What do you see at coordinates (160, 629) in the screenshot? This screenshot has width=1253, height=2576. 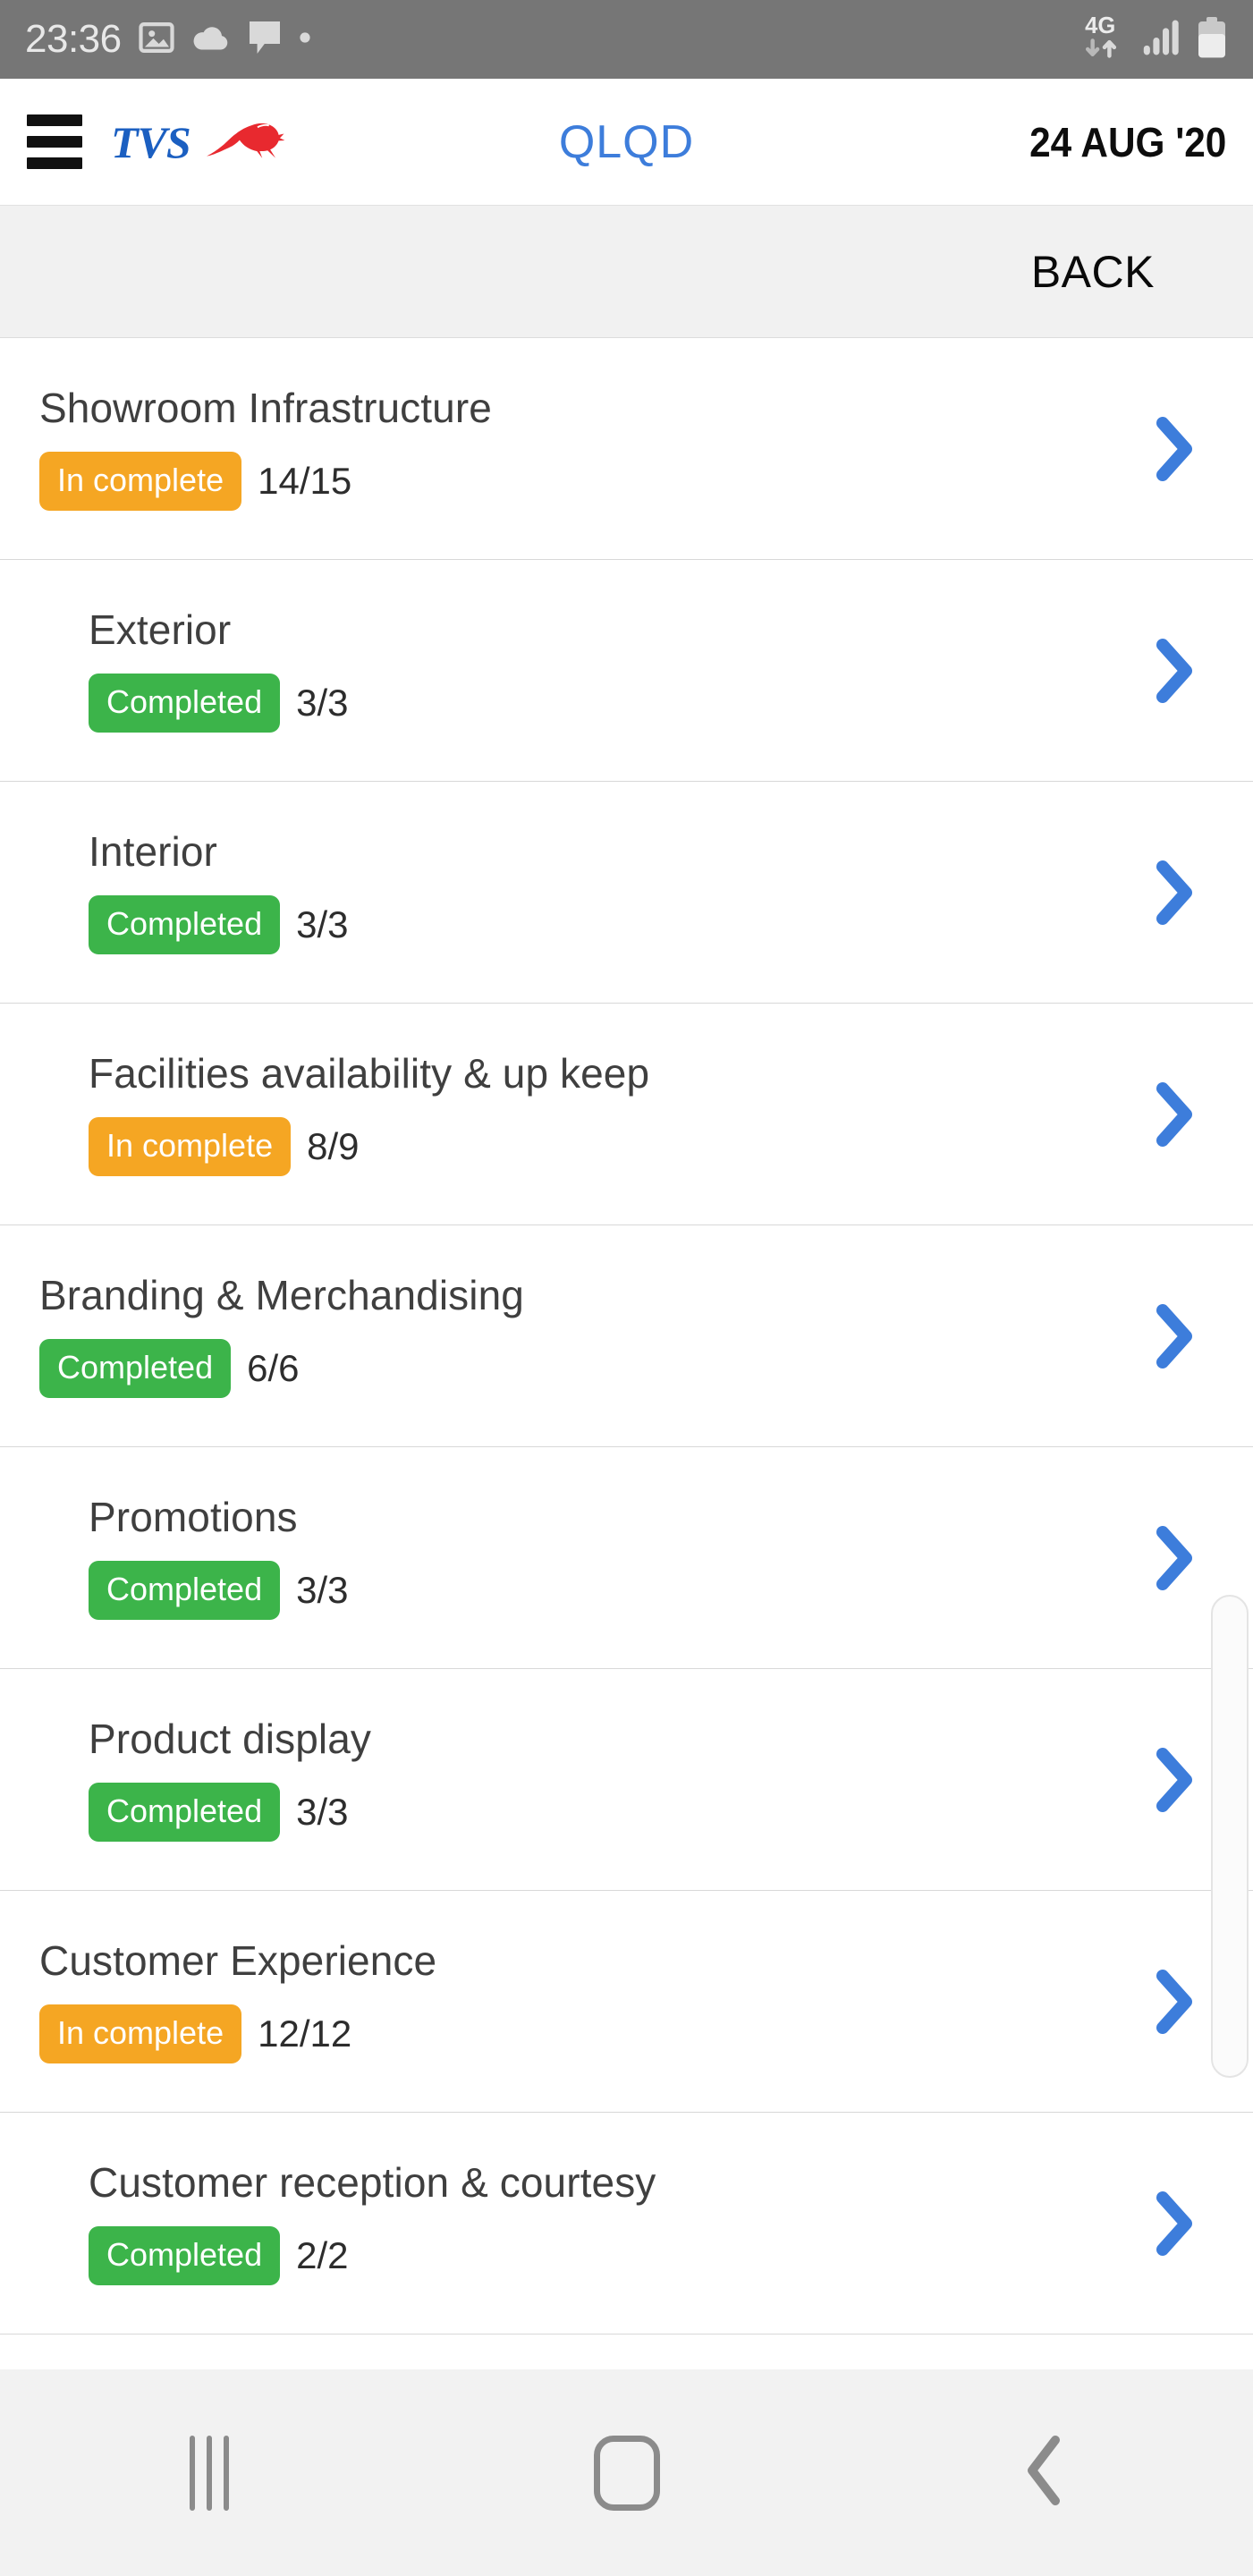 I see `checklist-item-title: Exterior` at bounding box center [160, 629].